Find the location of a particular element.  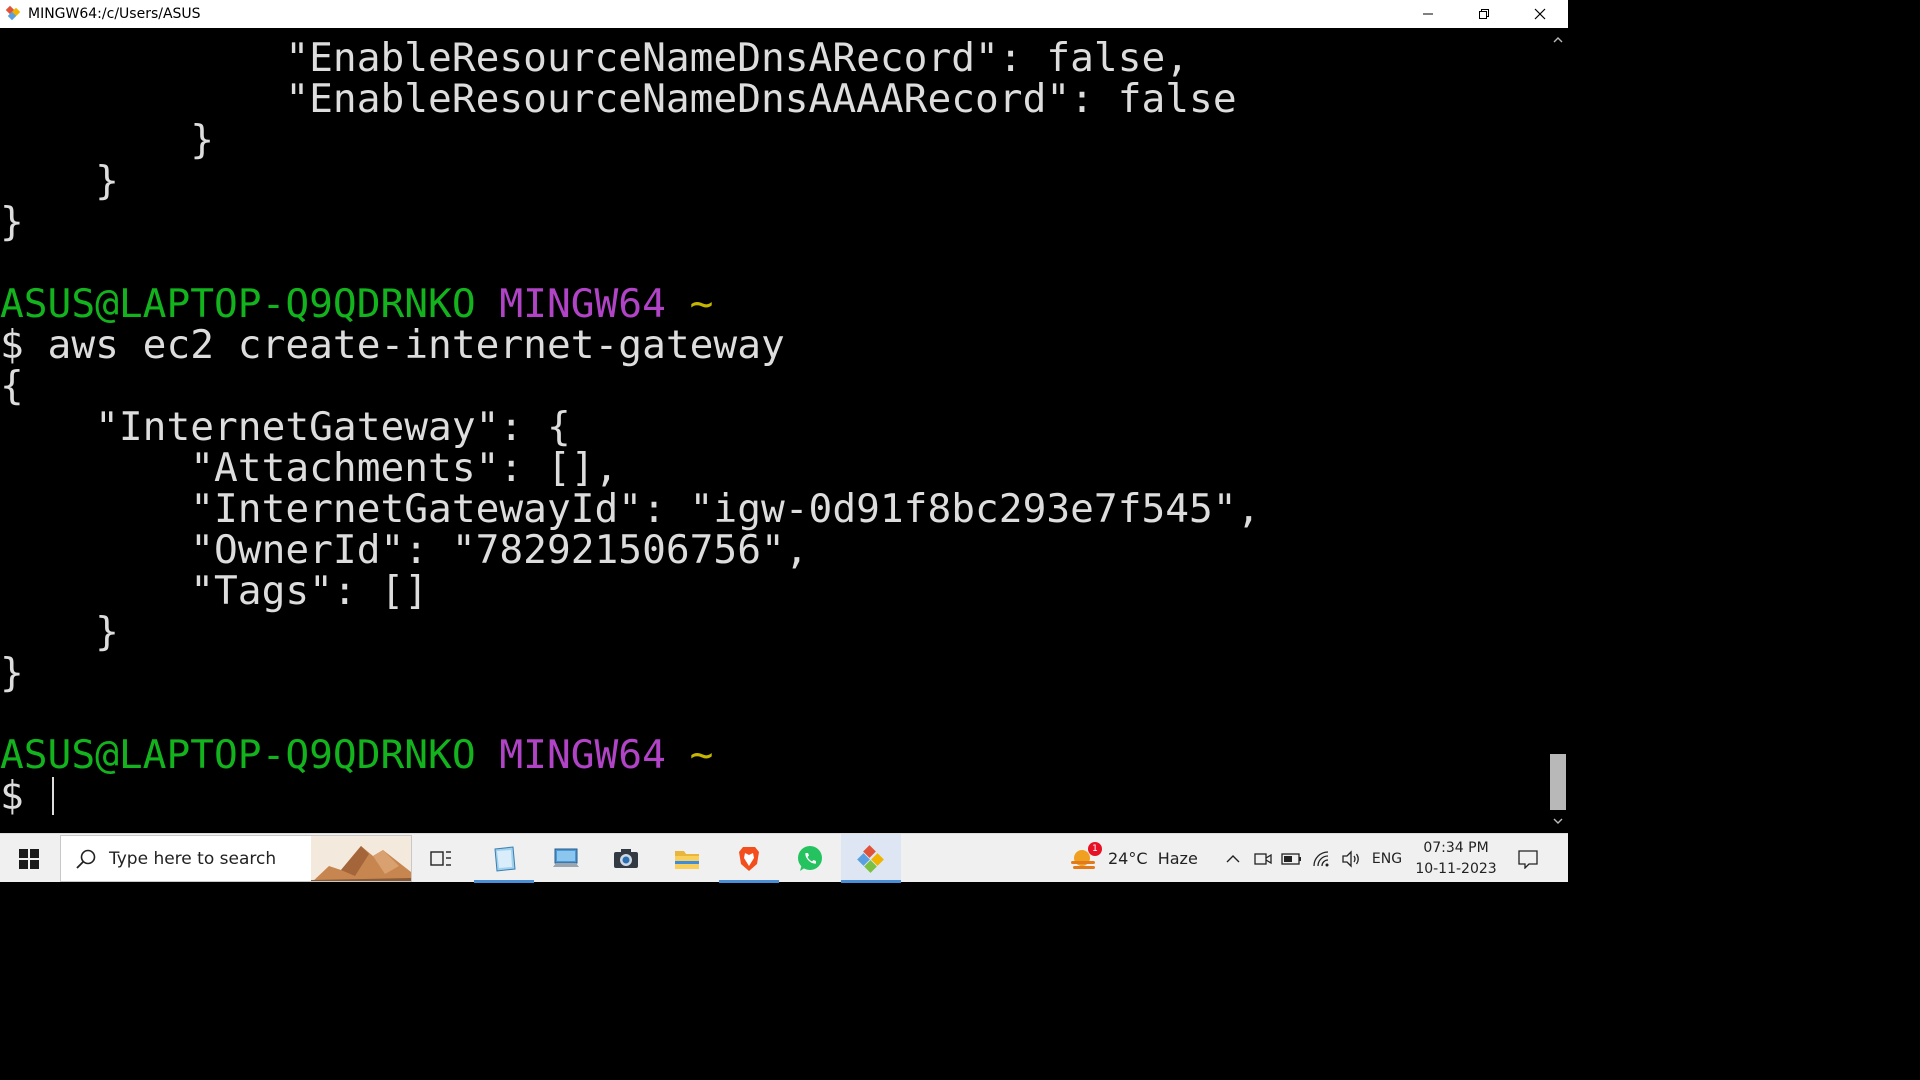

search-placeholder: Type here to search is located at coordinates (193, 858).